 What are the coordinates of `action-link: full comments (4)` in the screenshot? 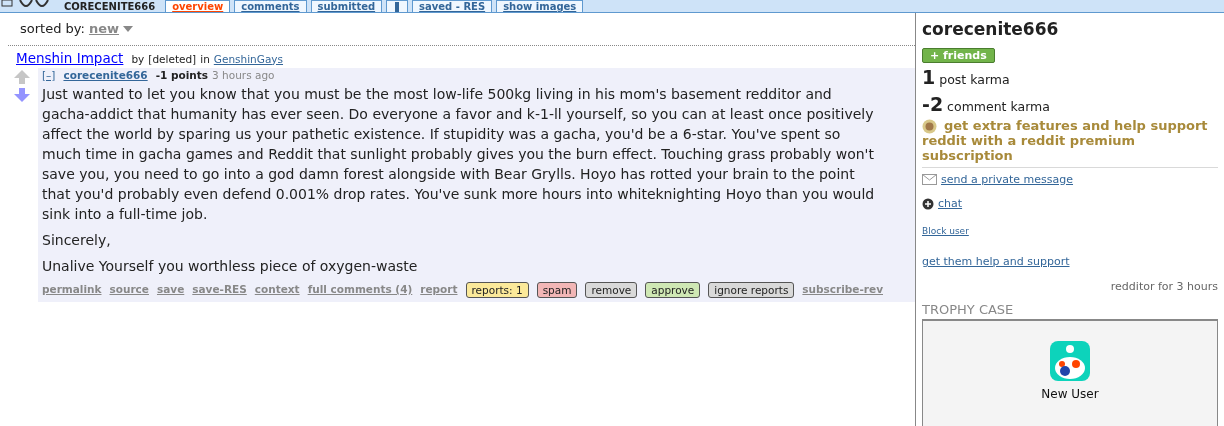 It's located at (360, 289).